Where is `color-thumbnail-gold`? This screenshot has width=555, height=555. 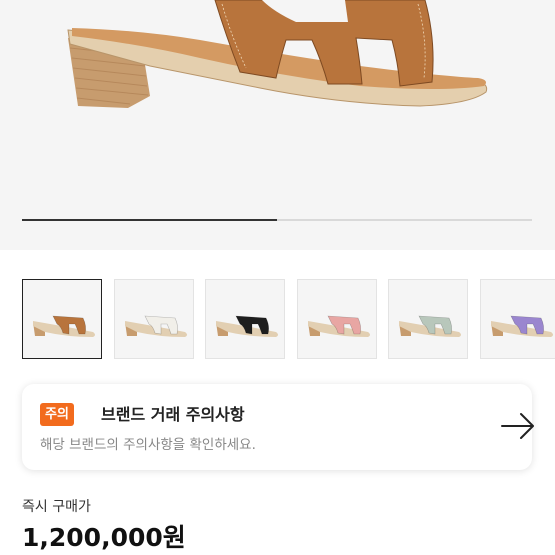 color-thumbnail-gold is located at coordinates (62, 319).